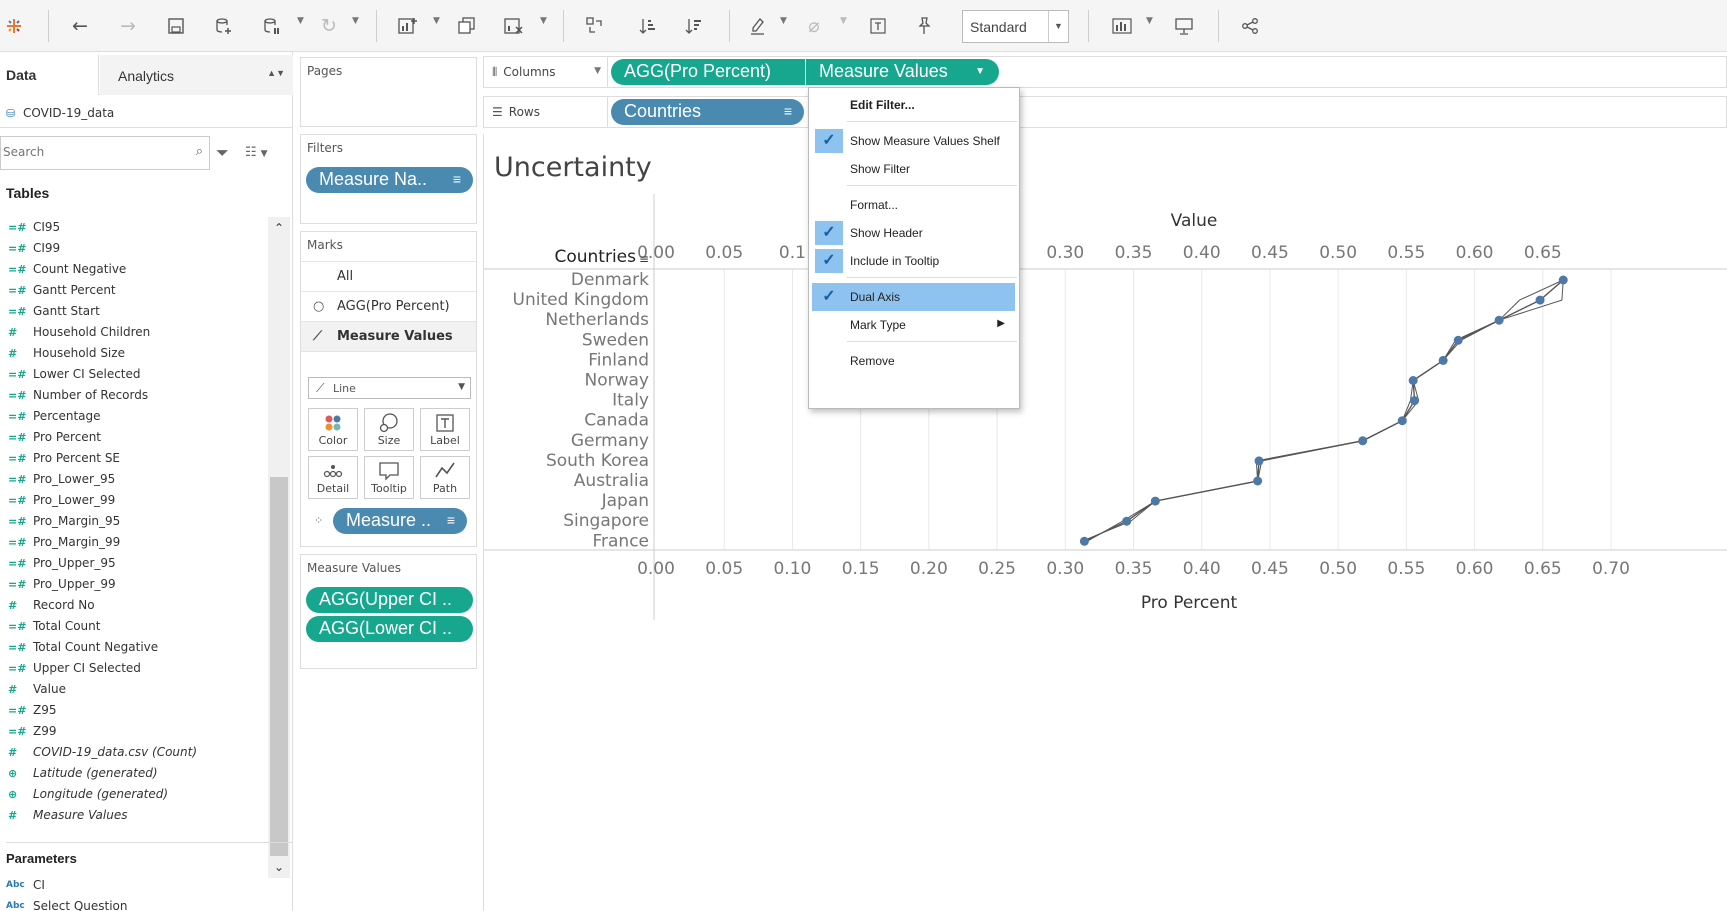 The image size is (1727, 911). I want to click on search-icon: ⌕, so click(199, 151).